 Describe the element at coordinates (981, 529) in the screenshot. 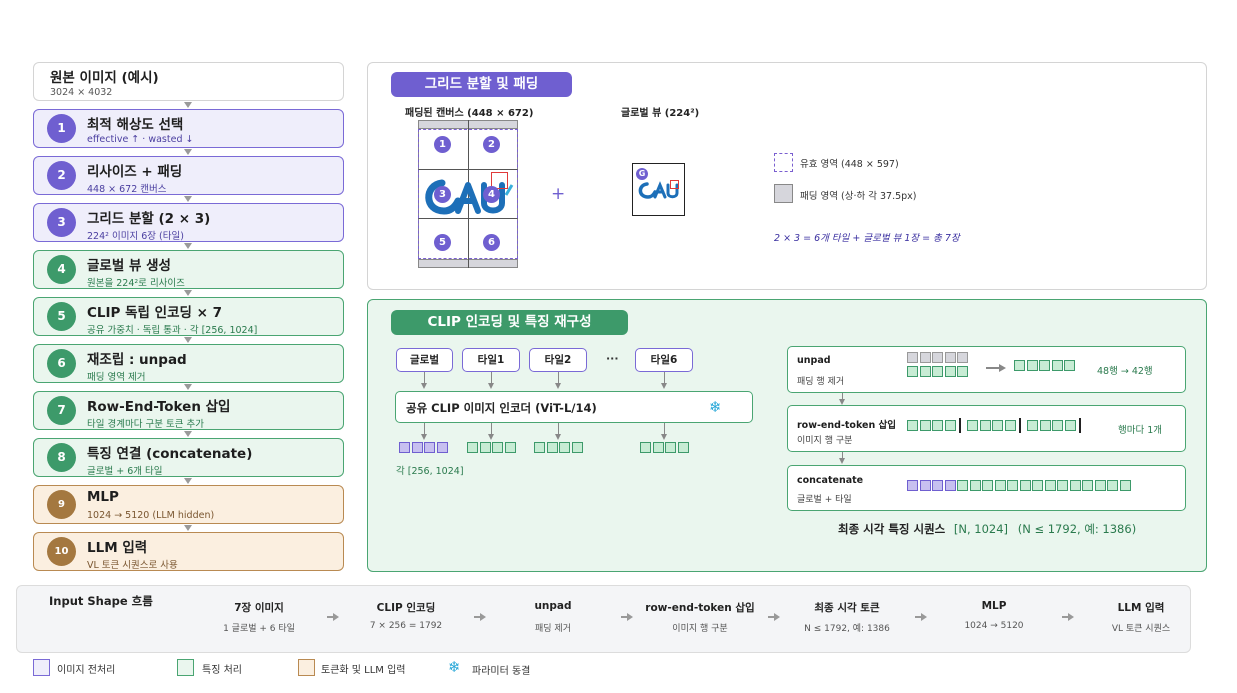

I see `final-sequence-shape: [N, 1024]` at that location.